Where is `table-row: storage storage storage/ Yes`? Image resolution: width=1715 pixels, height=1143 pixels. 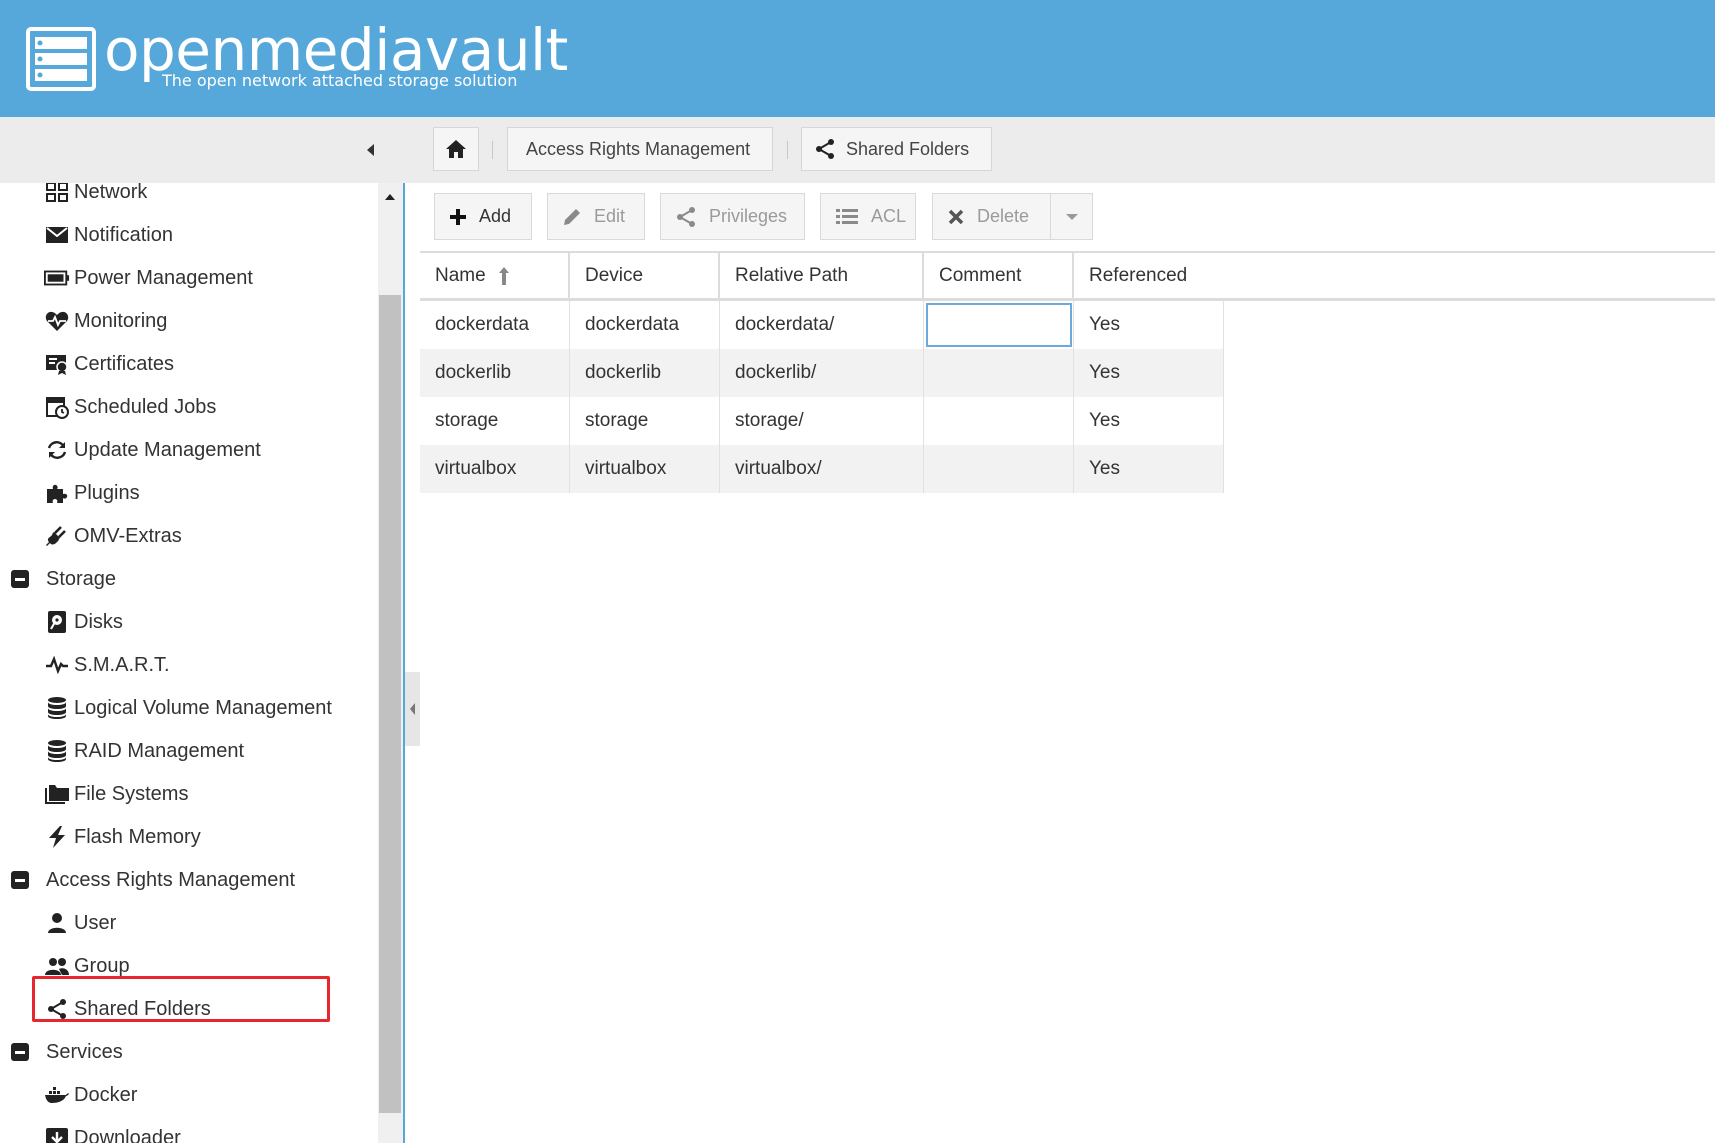
table-row: storage storage storage/ Yes is located at coordinates (822, 421).